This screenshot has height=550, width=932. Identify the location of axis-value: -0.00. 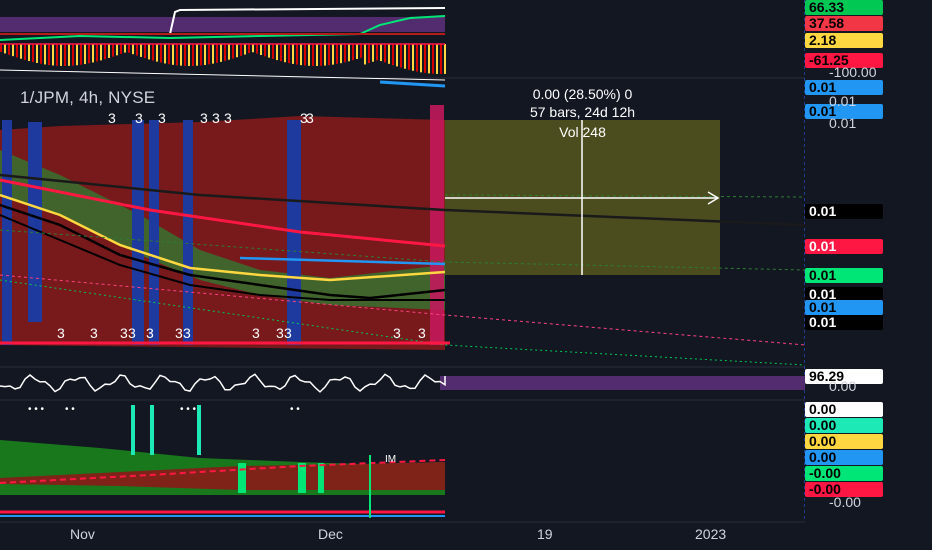
(845, 502).